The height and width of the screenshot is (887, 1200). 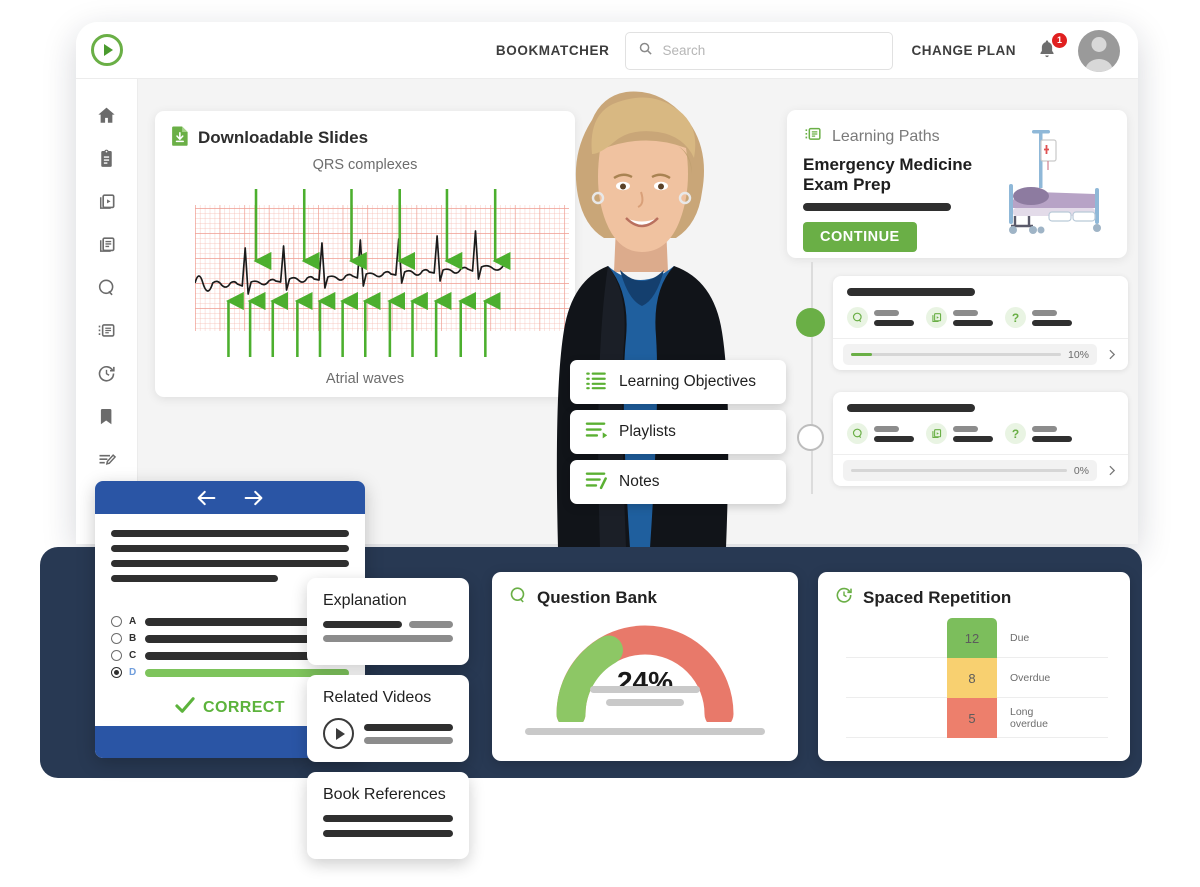 I want to click on app-logo, so click(x=107, y=50).